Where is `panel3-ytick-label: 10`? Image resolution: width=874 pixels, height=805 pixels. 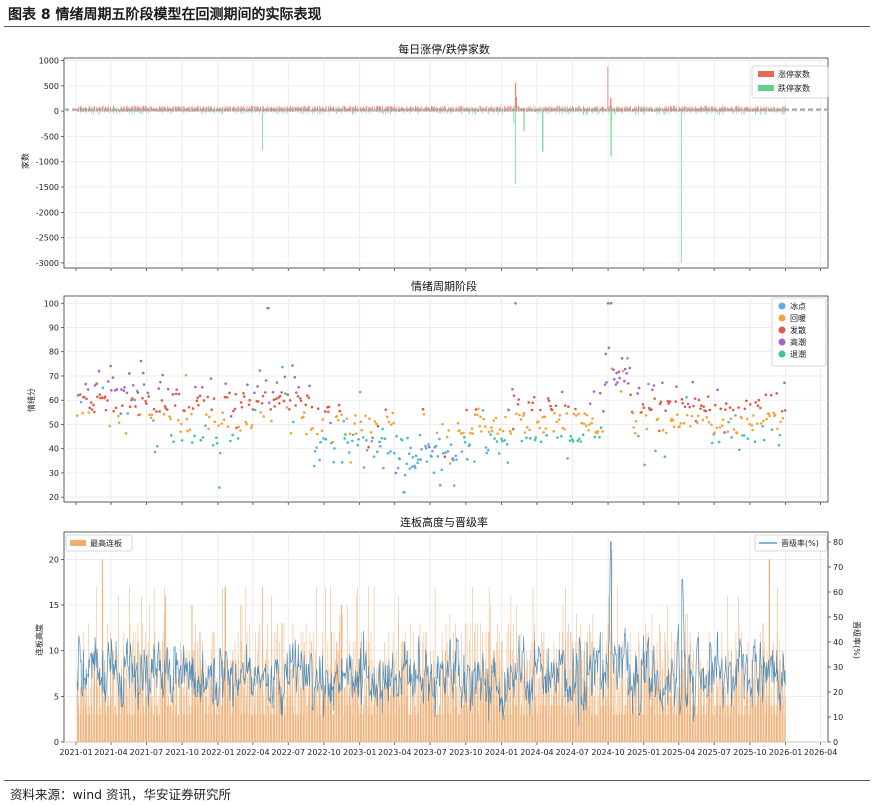 panel3-ytick-label: 10 is located at coordinates (54, 651).